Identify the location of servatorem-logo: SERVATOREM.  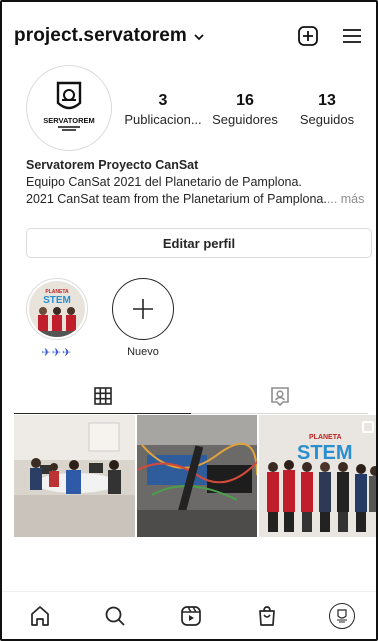
(69, 108).